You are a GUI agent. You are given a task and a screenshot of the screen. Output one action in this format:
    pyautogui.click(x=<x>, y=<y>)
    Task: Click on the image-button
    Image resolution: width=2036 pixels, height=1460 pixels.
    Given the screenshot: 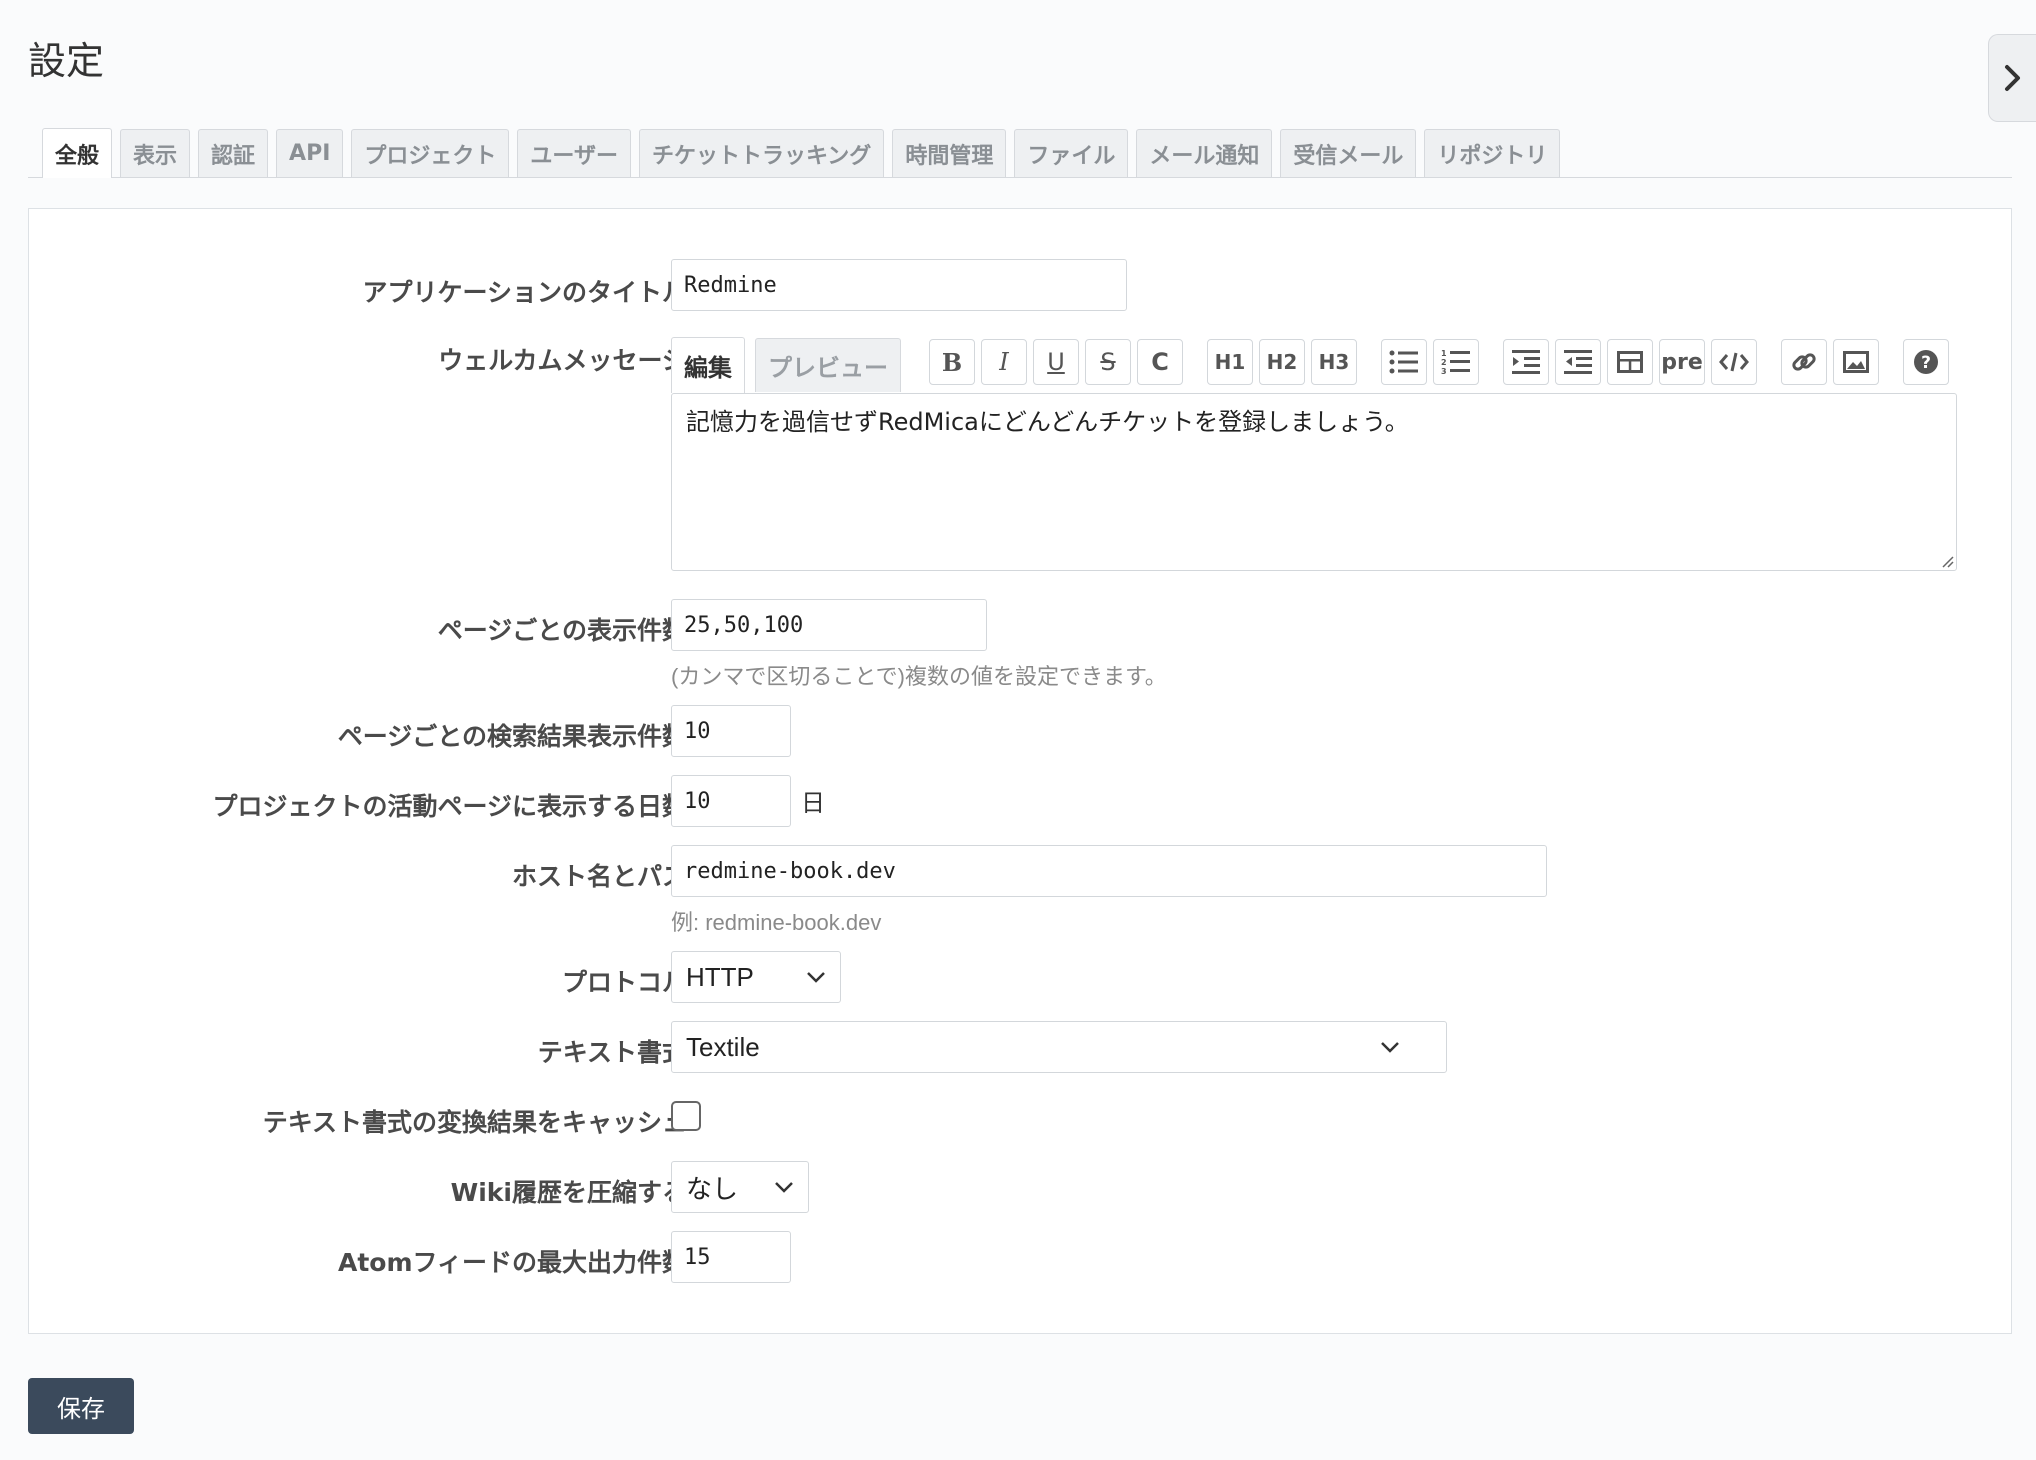 What is the action you would take?
    pyautogui.click(x=1856, y=362)
    